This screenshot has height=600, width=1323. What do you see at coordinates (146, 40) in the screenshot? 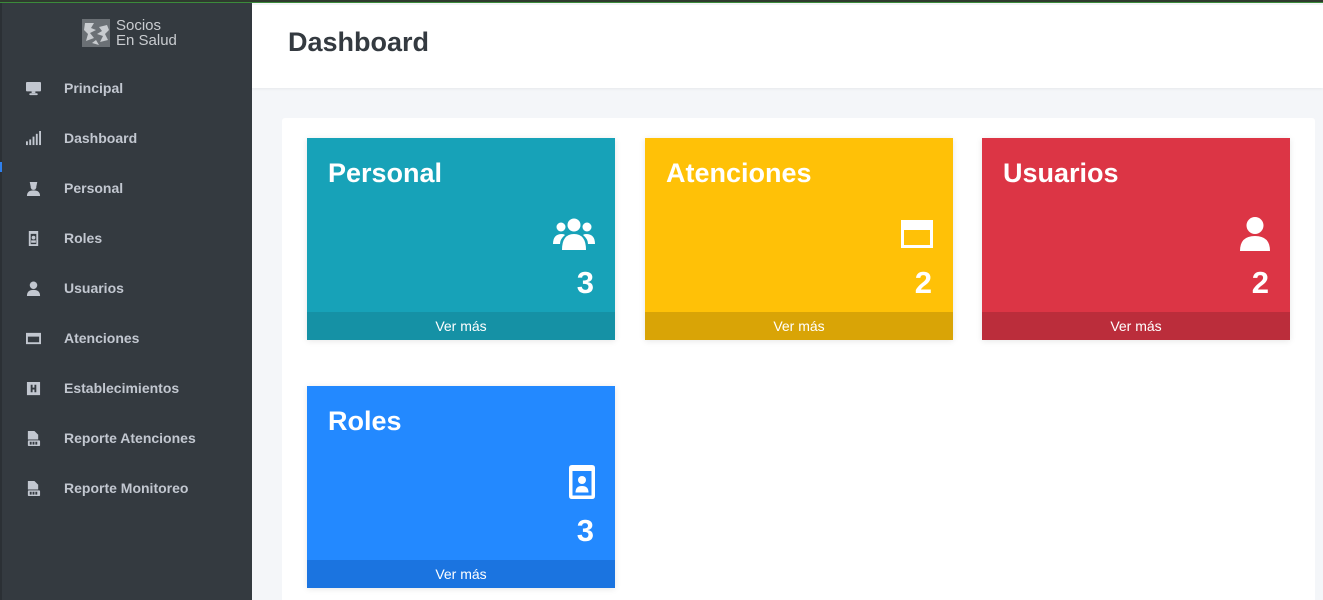
I see `brand-line-2: En Salud` at bounding box center [146, 40].